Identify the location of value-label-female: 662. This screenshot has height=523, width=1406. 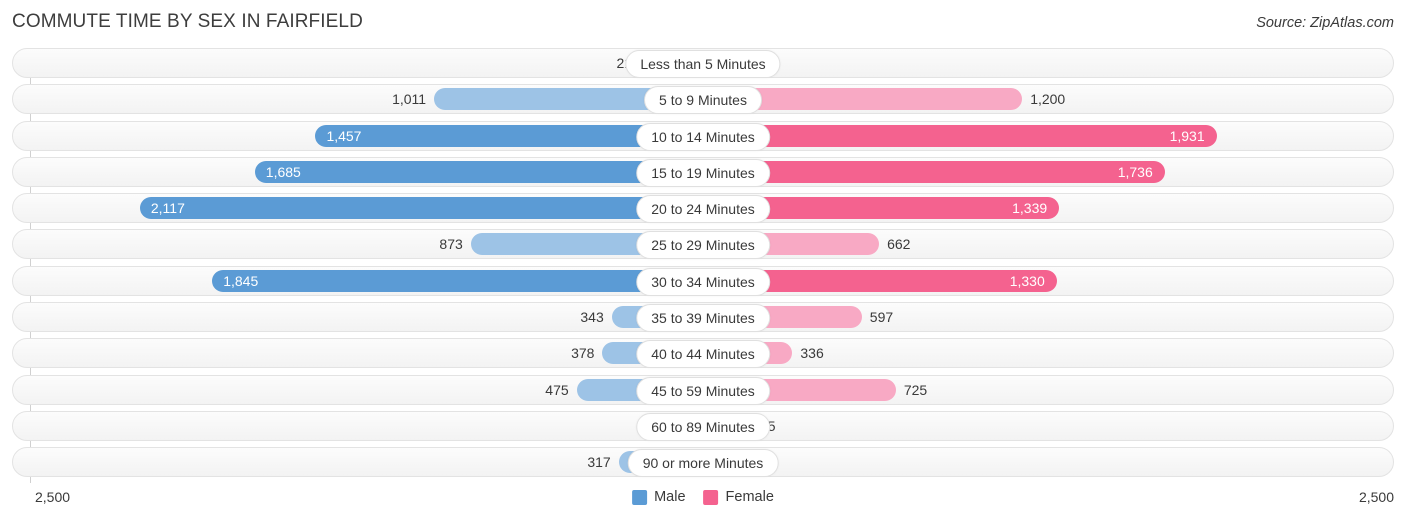
(899, 244).